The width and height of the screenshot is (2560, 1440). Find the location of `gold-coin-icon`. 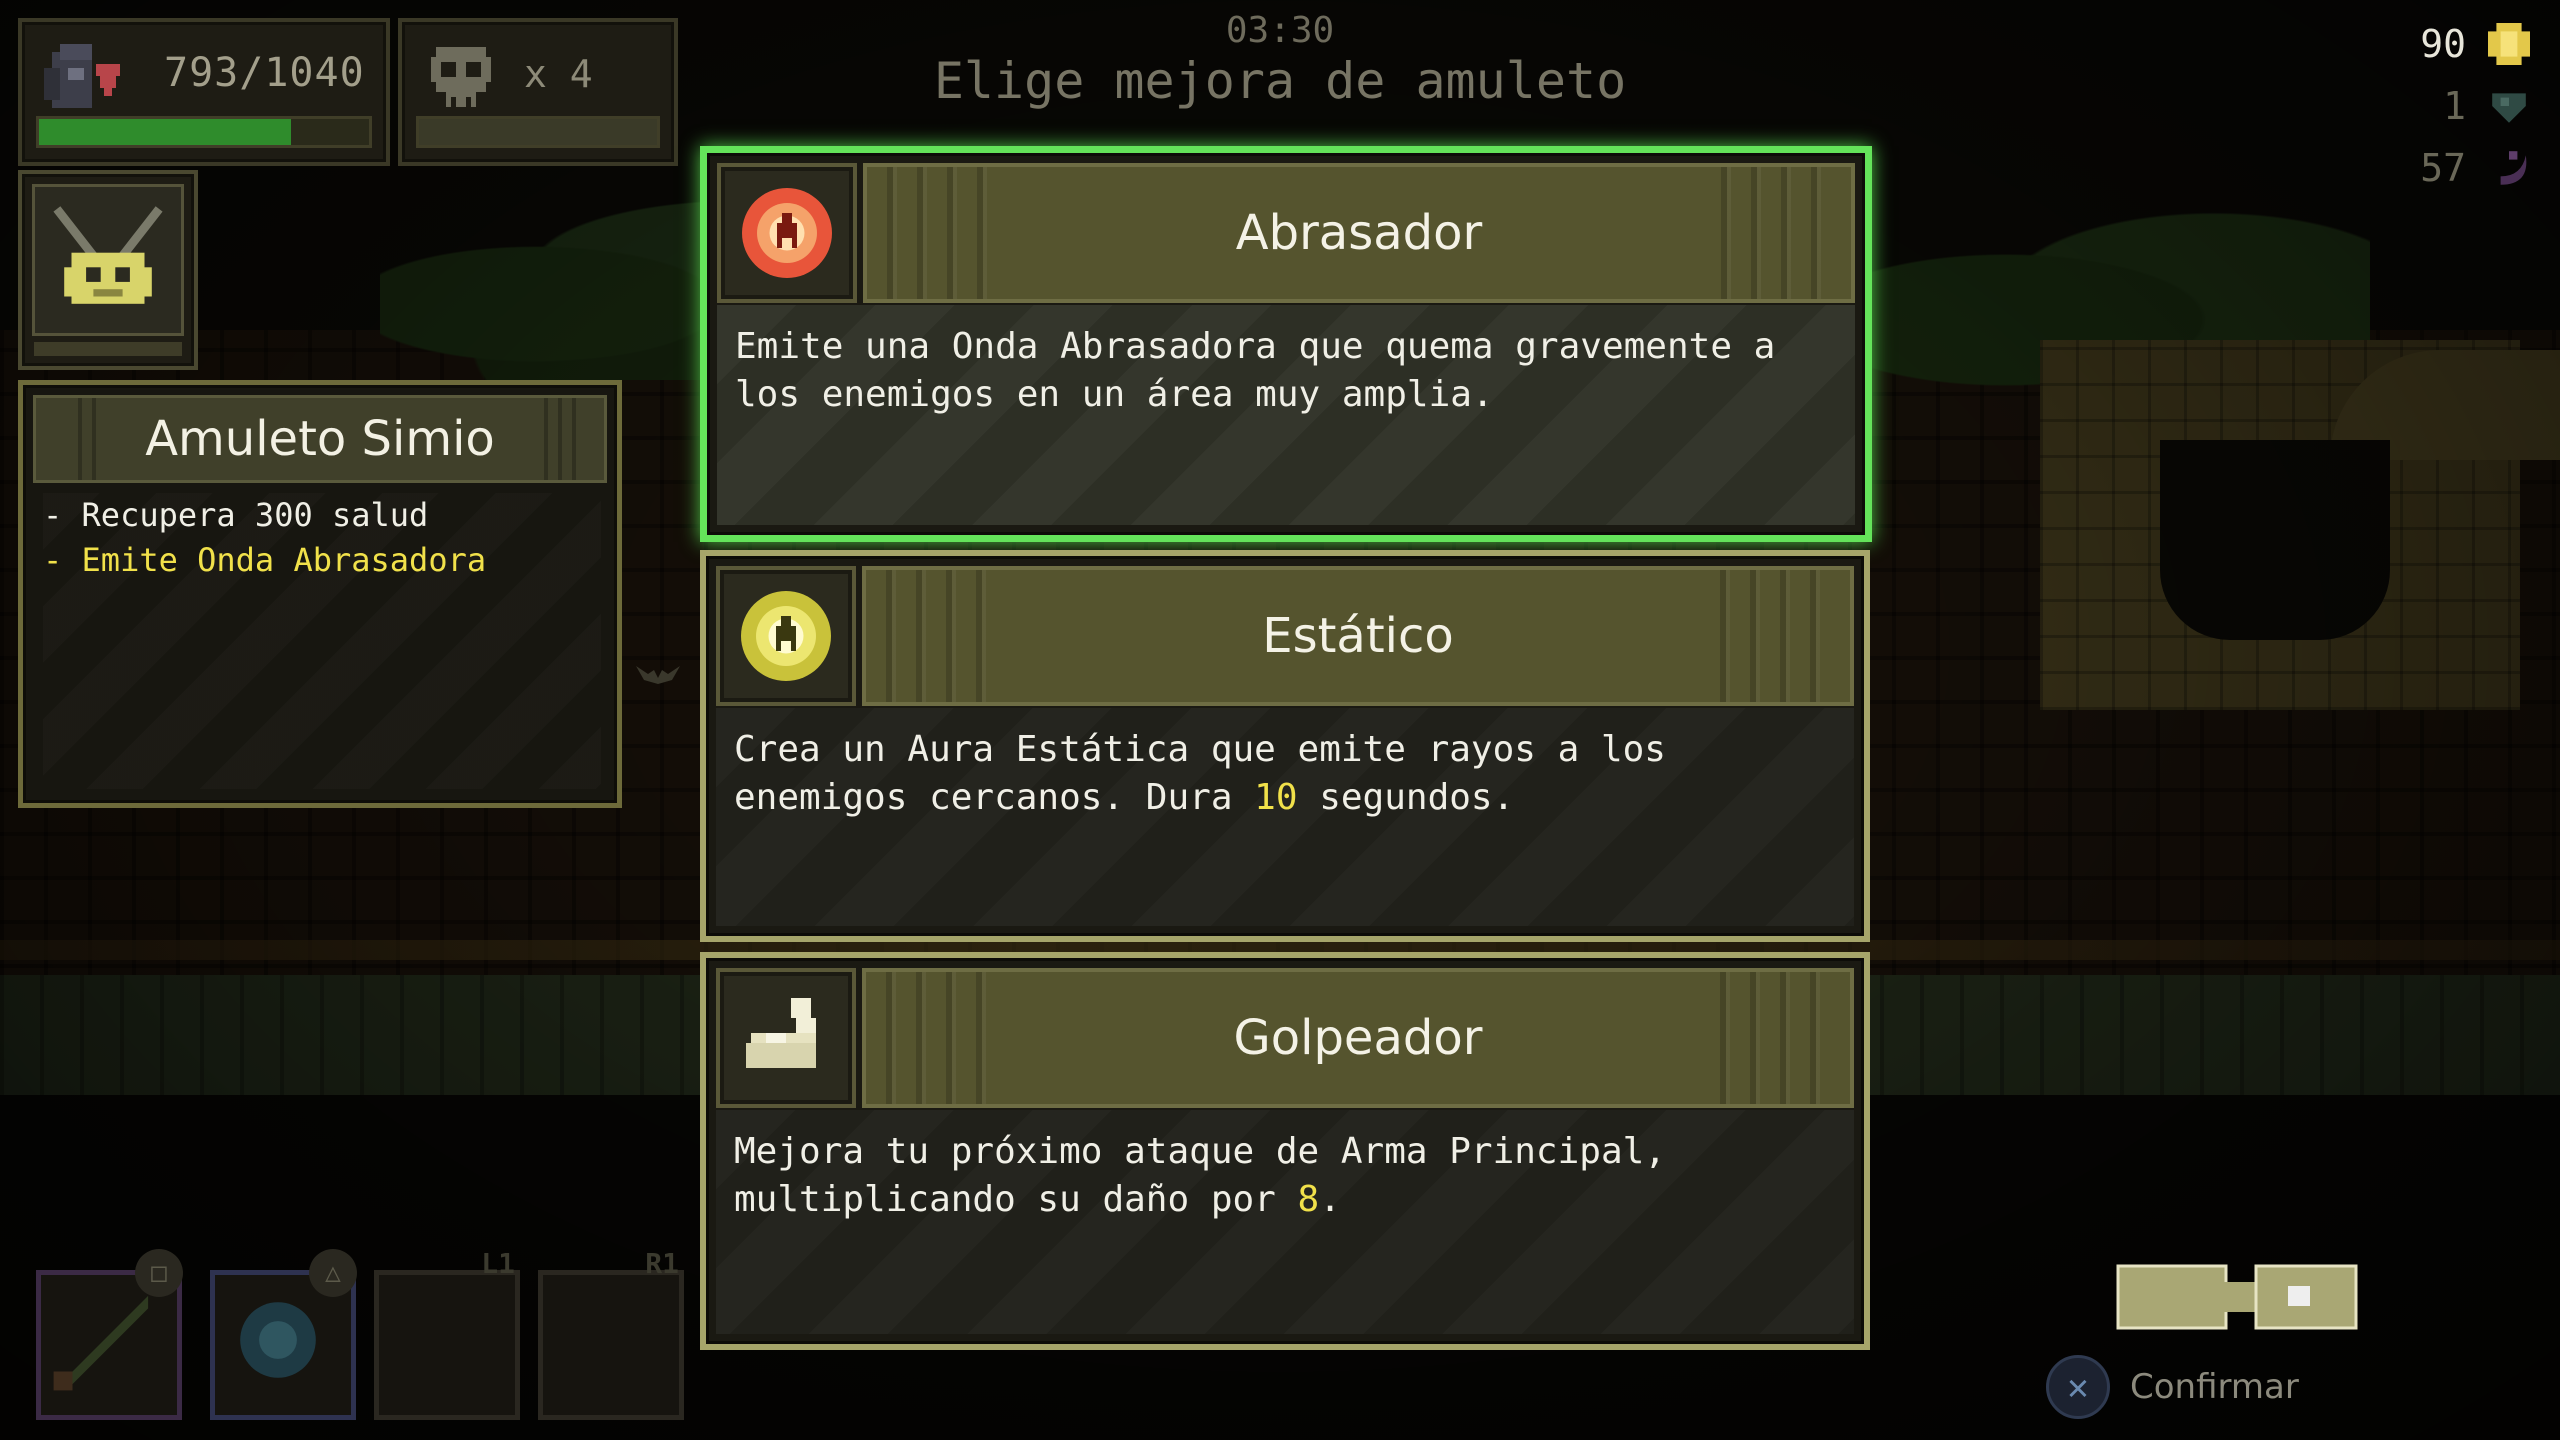

gold-coin-icon is located at coordinates (2509, 44).